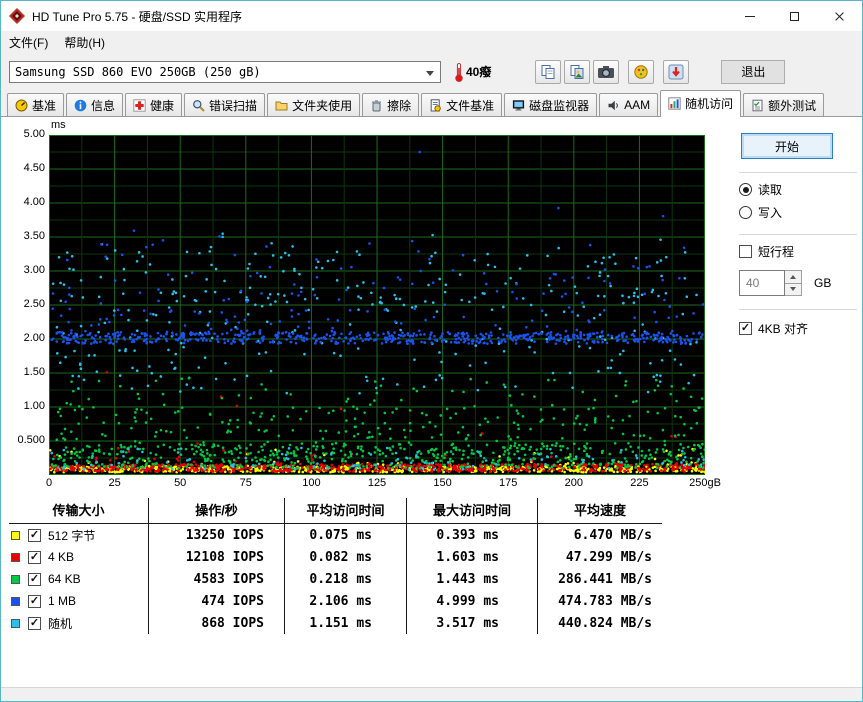 Image resolution: width=863 pixels, height=702 pixels. What do you see at coordinates (180, 483) in the screenshot?
I see `x-tick-label: 50` at bounding box center [180, 483].